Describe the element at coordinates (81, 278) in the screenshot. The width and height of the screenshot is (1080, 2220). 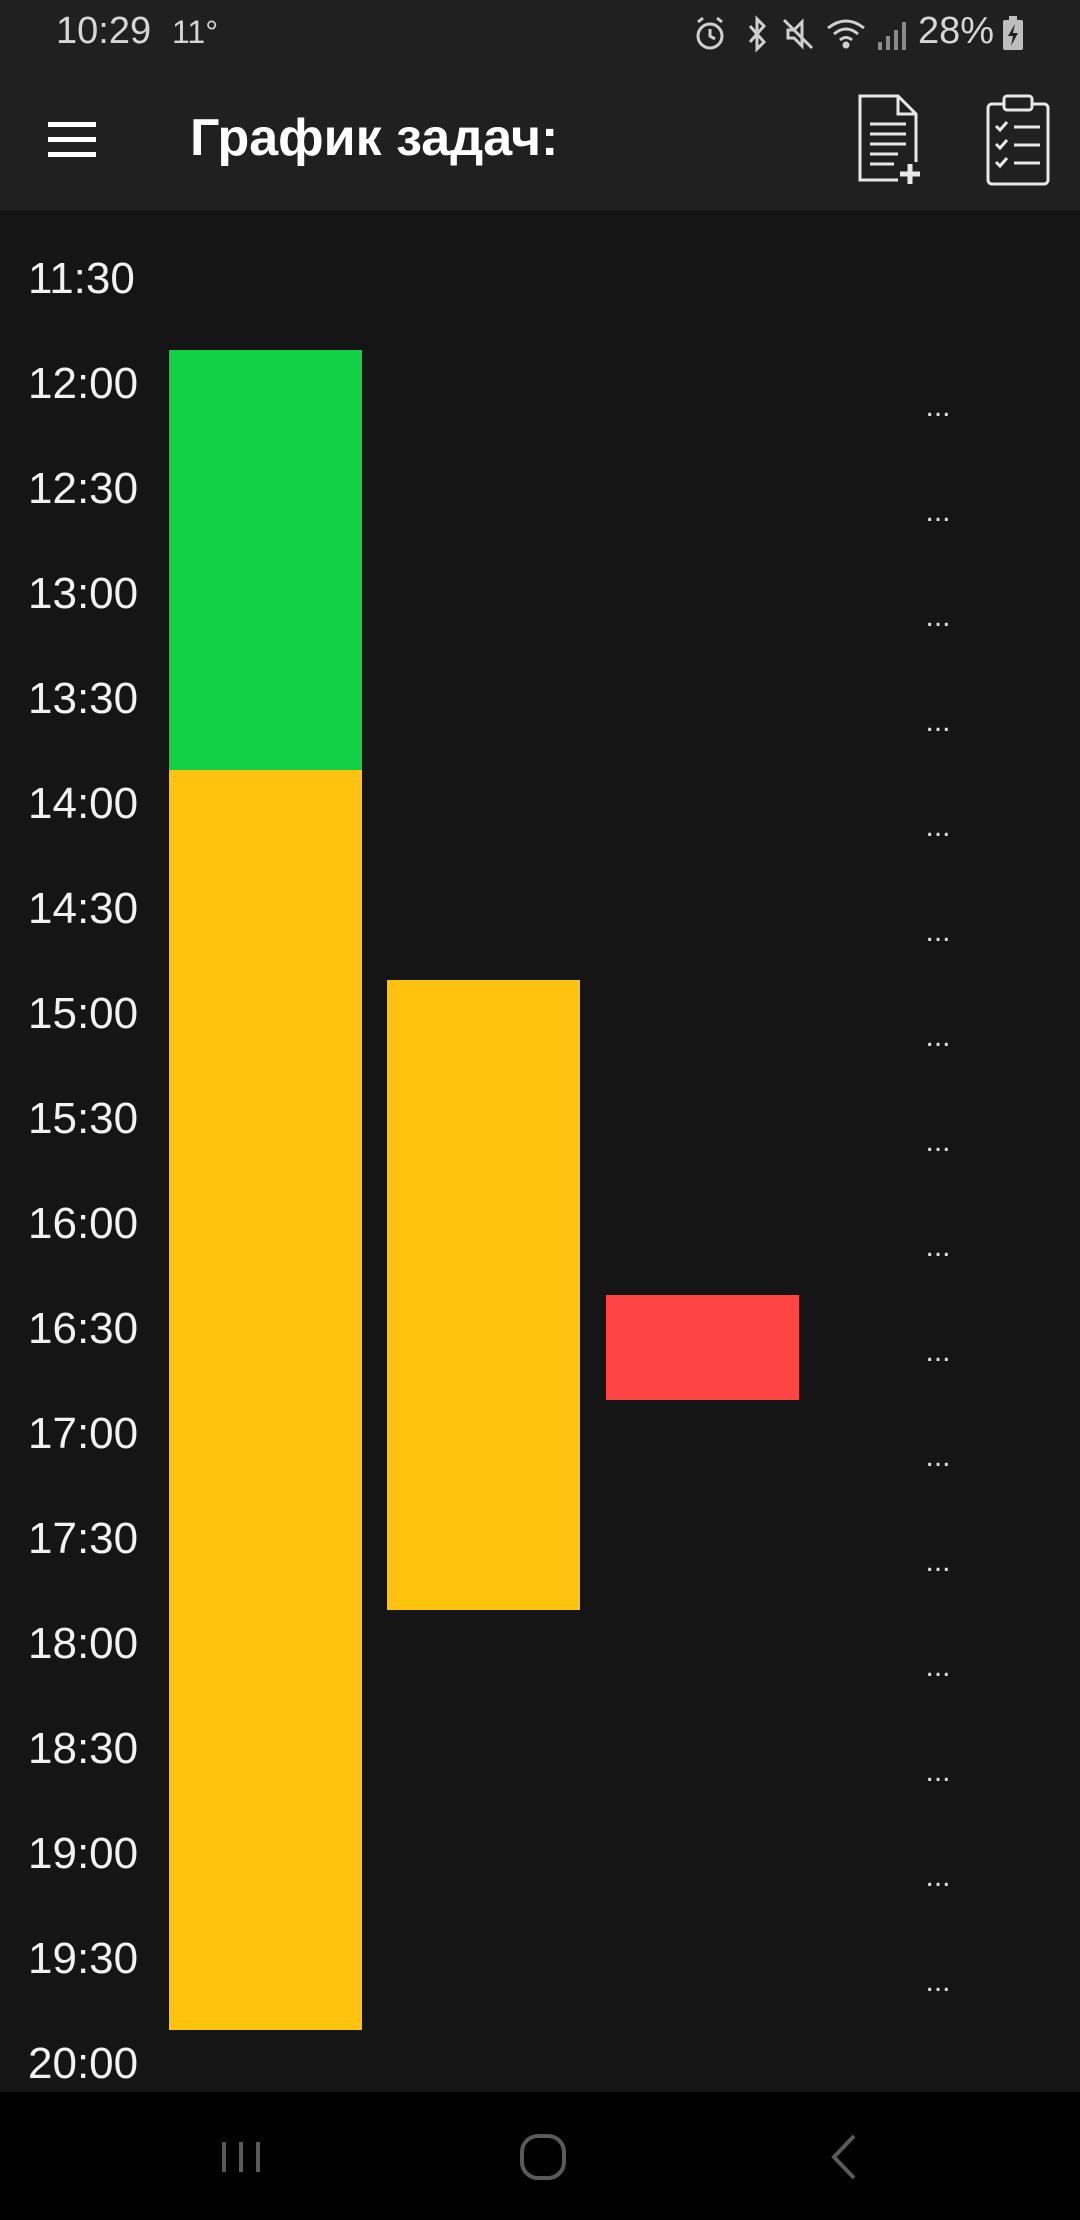
I see `time-label: 11:30` at that location.